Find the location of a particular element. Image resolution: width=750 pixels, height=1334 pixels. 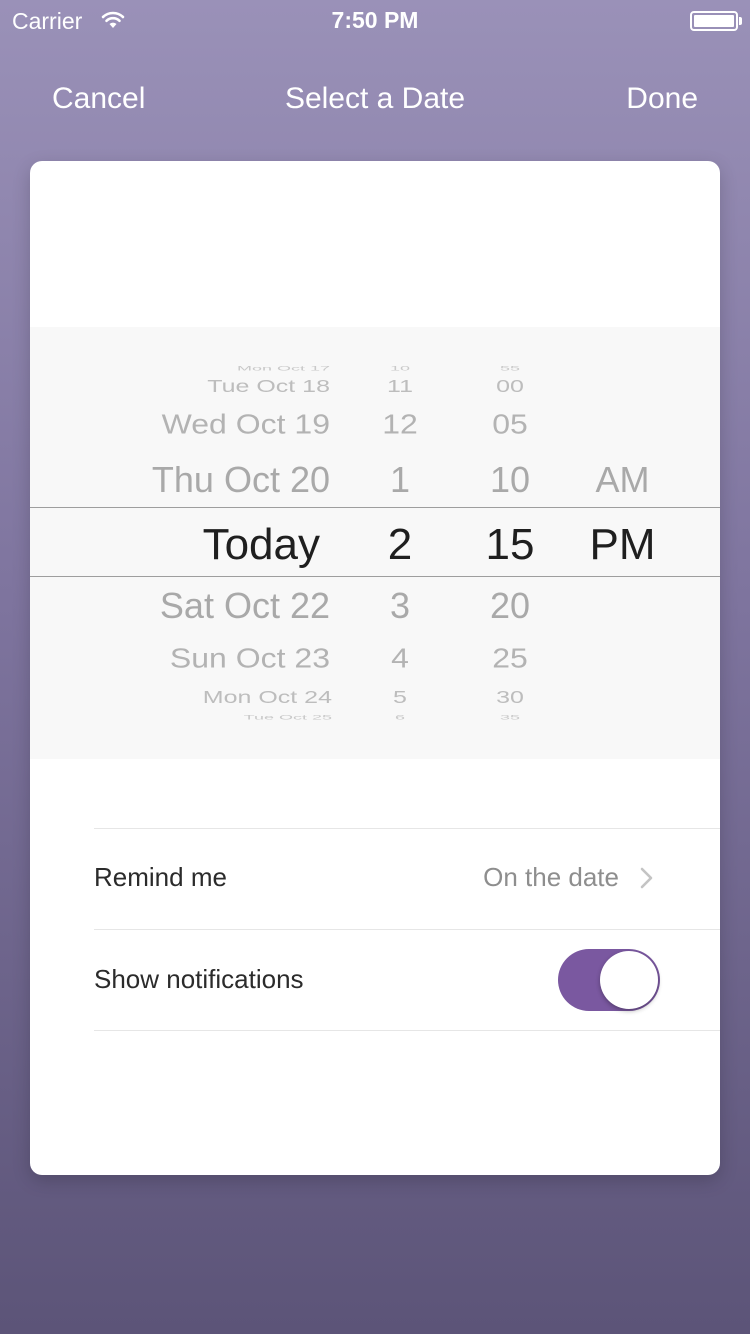

chevron-right-icon is located at coordinates (646, 878).